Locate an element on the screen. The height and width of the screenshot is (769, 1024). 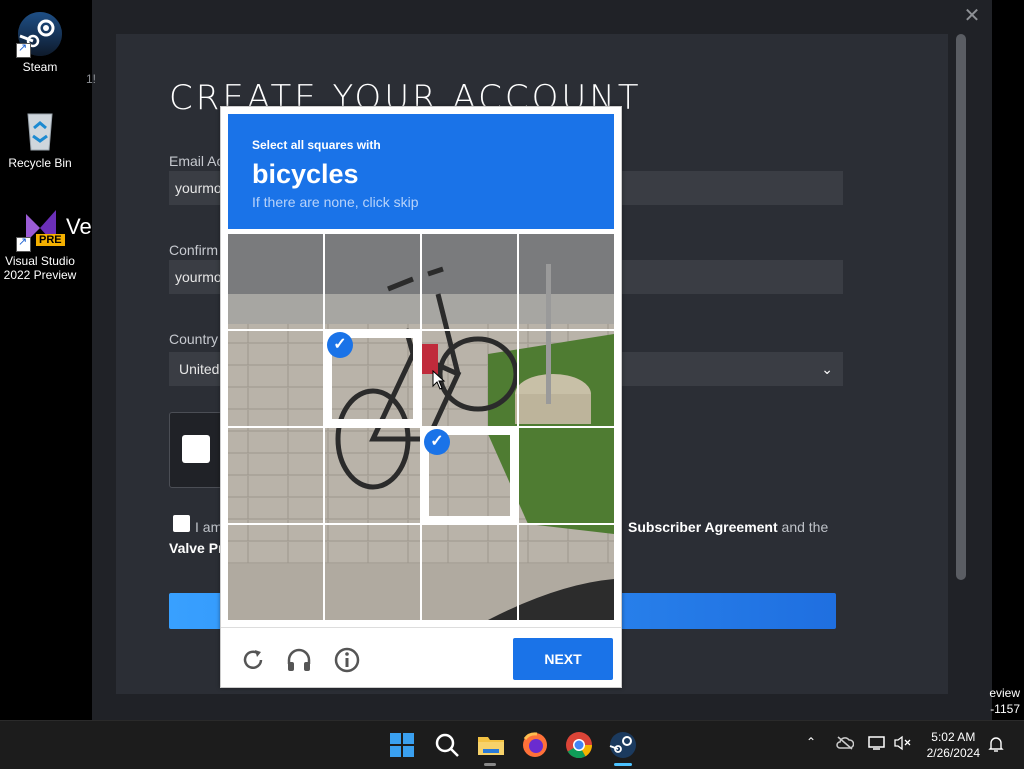
desktop-icon-steam: Steam is located at coordinates (40, 42).